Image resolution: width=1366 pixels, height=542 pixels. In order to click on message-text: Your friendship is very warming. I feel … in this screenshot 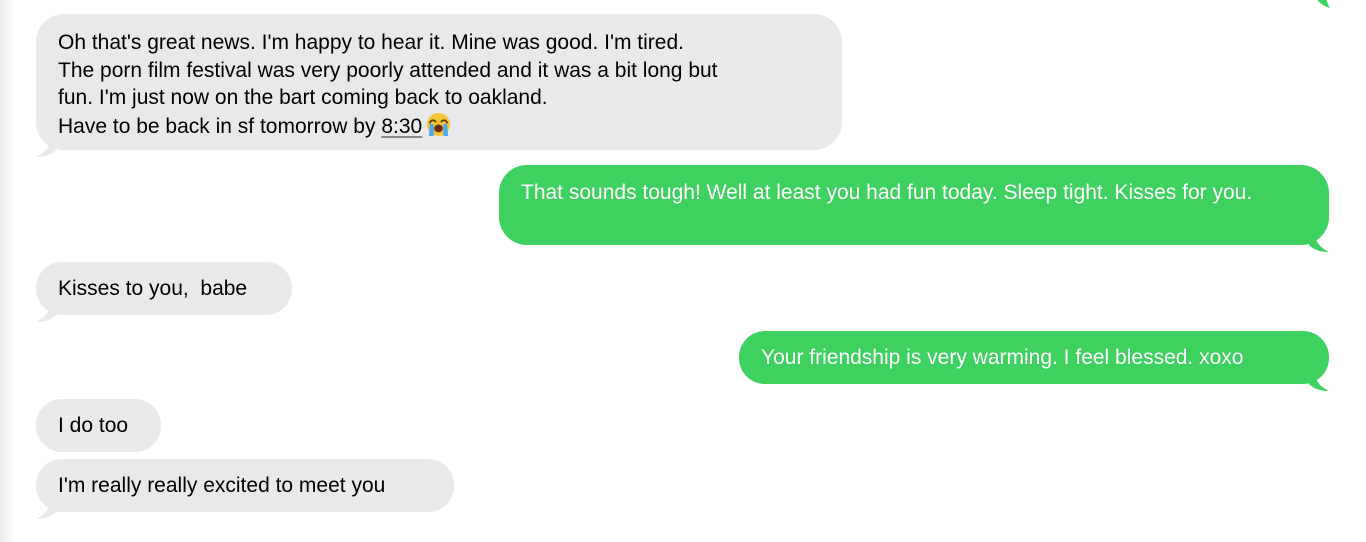, I will do `click(1002, 357)`.